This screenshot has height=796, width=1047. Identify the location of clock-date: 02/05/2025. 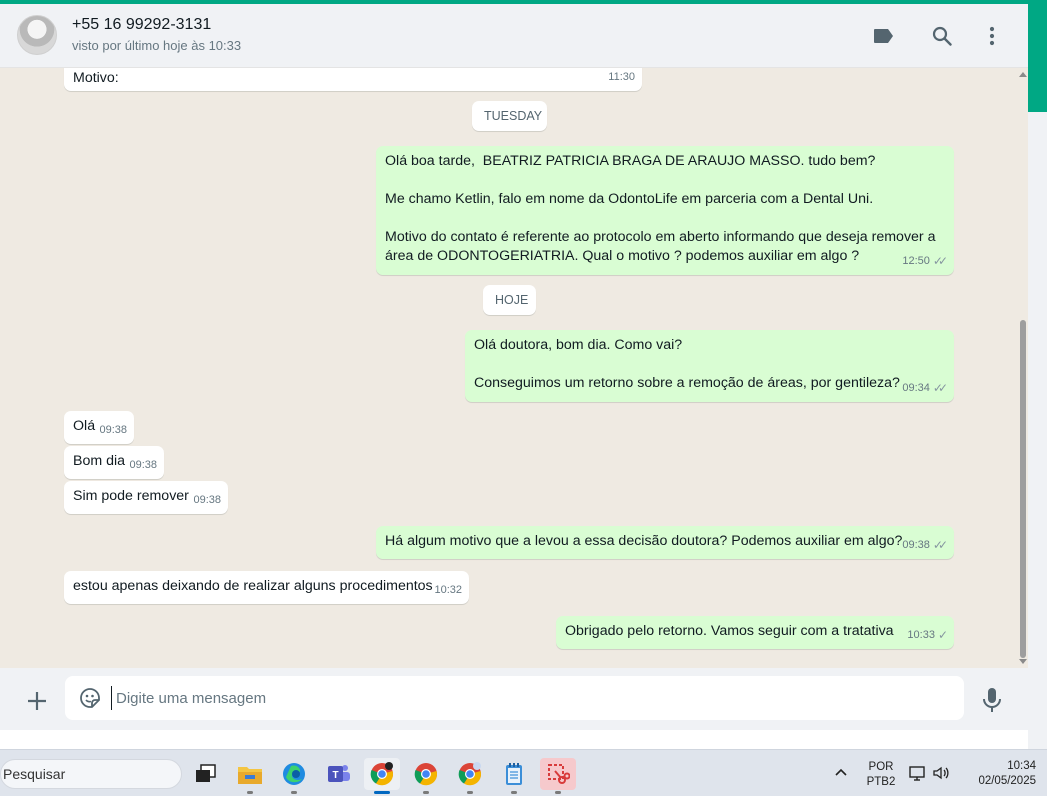
(1007, 781).